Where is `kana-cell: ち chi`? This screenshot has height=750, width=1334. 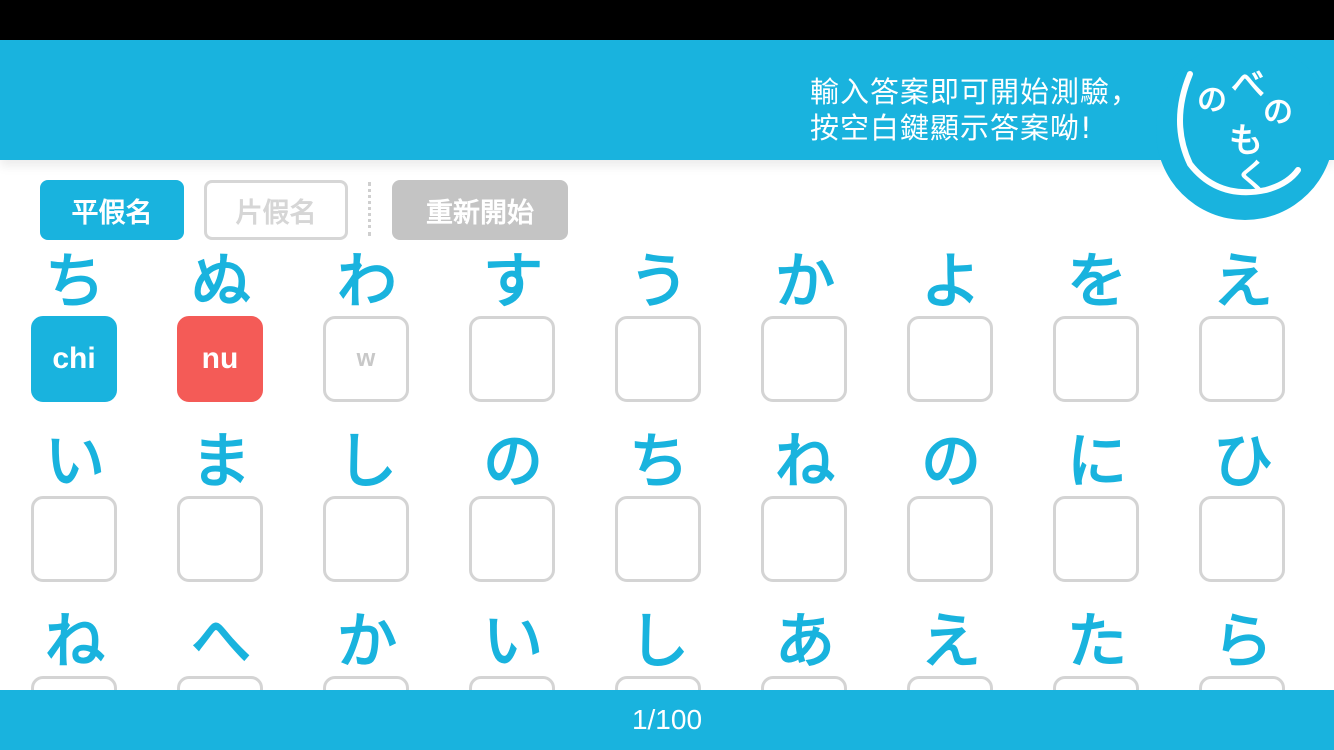 kana-cell: ち chi is located at coordinates (75, 329).